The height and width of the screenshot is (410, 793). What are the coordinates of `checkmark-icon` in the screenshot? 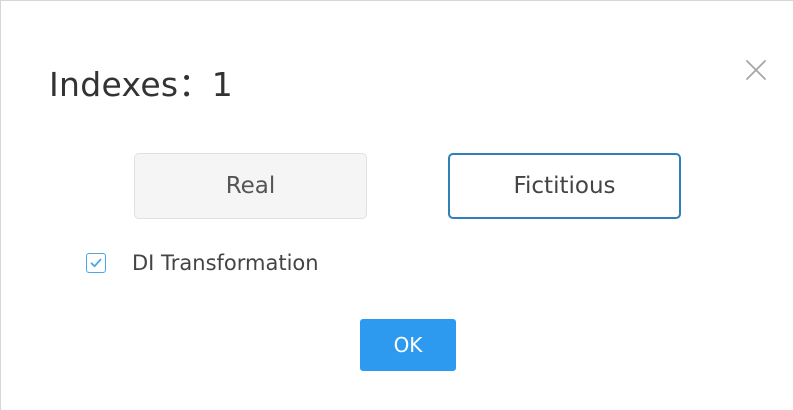 It's located at (96, 263).